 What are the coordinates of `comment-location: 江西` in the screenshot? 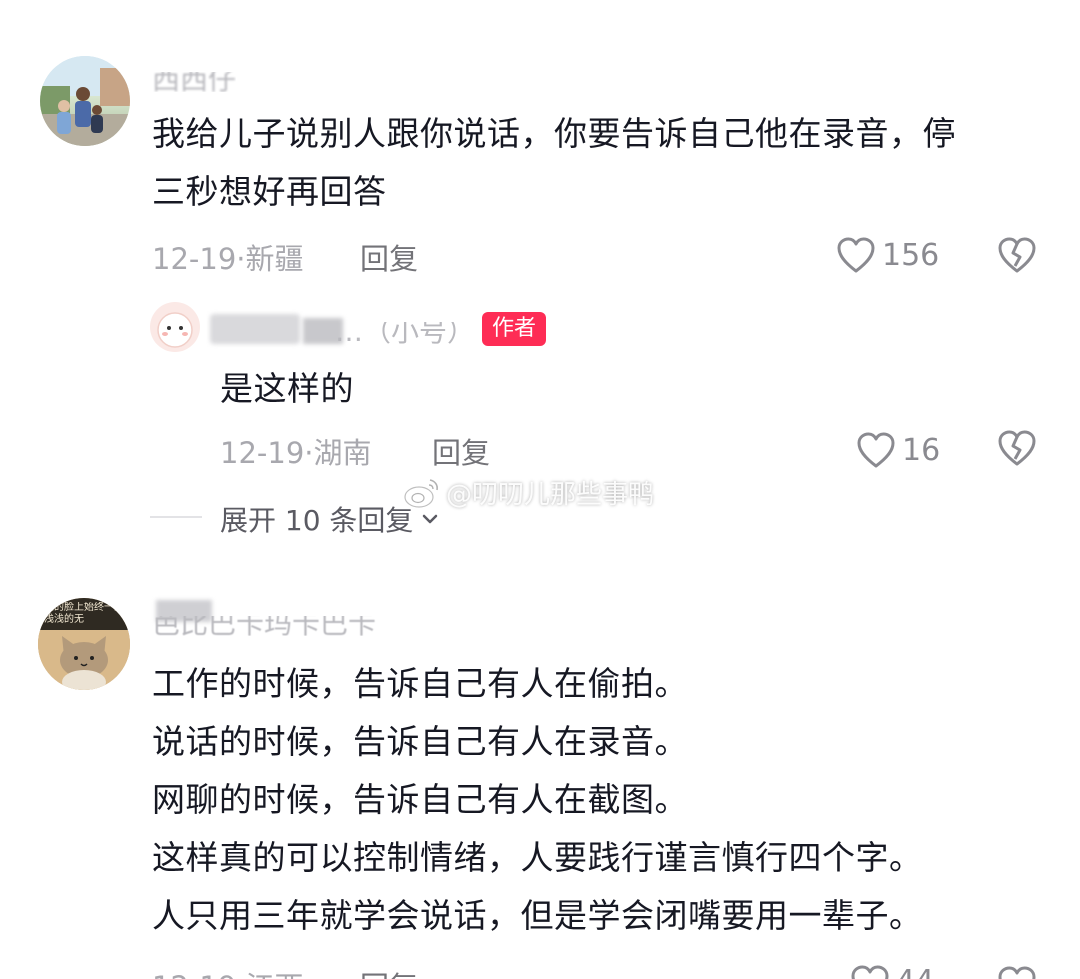 It's located at (275, 974).